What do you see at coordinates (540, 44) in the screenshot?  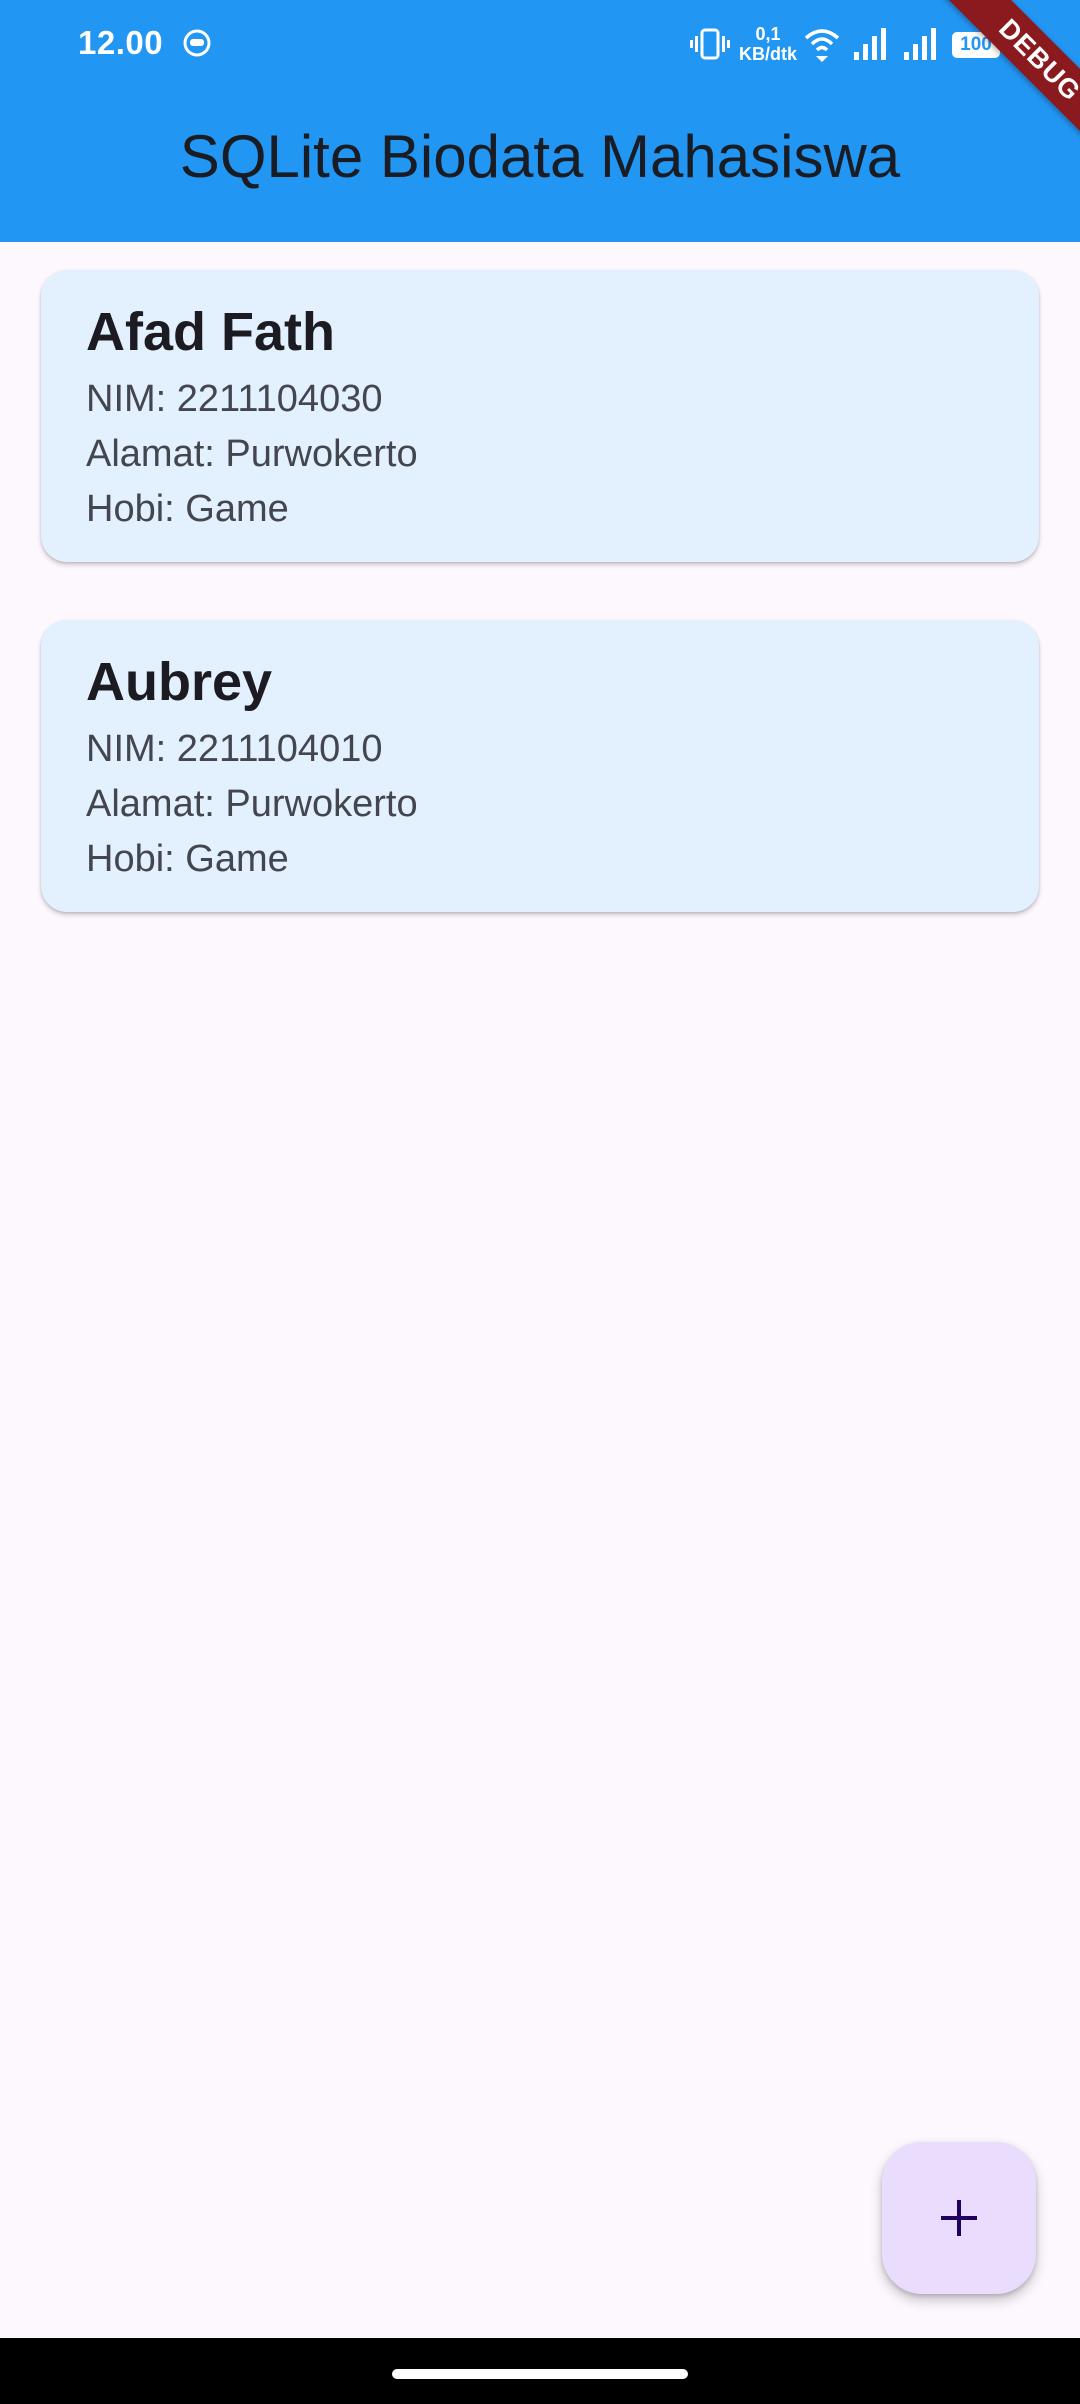 I see `status-bar: 12.00 0,1 KB/dtk 100` at bounding box center [540, 44].